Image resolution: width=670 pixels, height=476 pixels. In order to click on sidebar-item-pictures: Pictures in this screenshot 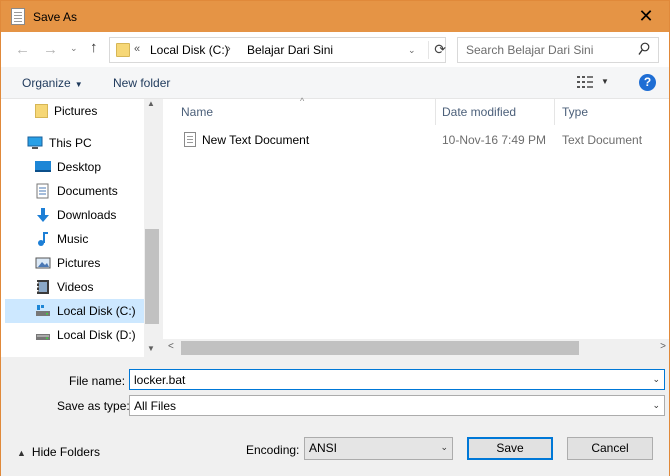, I will do `click(89, 263)`.